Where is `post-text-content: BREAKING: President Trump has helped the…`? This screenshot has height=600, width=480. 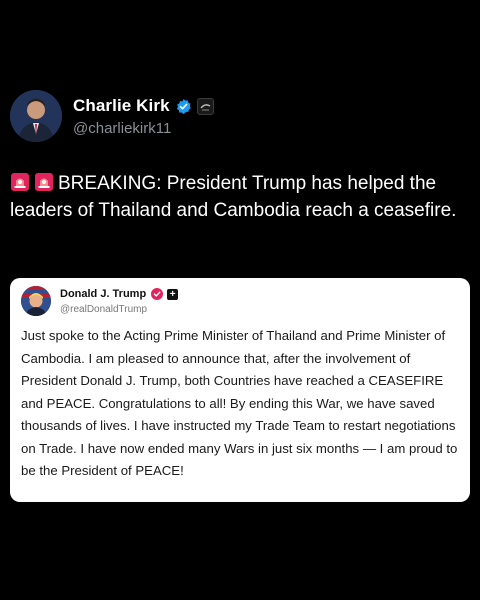
post-text-content: BREAKING: President Trump has helped the… is located at coordinates (233, 197).